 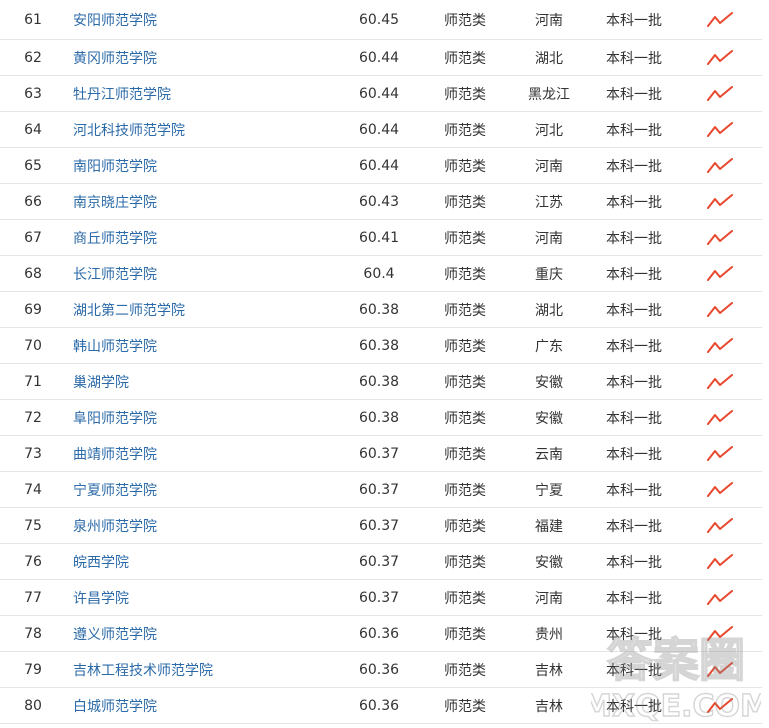 What do you see at coordinates (115, 417) in the screenshot?
I see `school-name-link: 阜阳师范学院` at bounding box center [115, 417].